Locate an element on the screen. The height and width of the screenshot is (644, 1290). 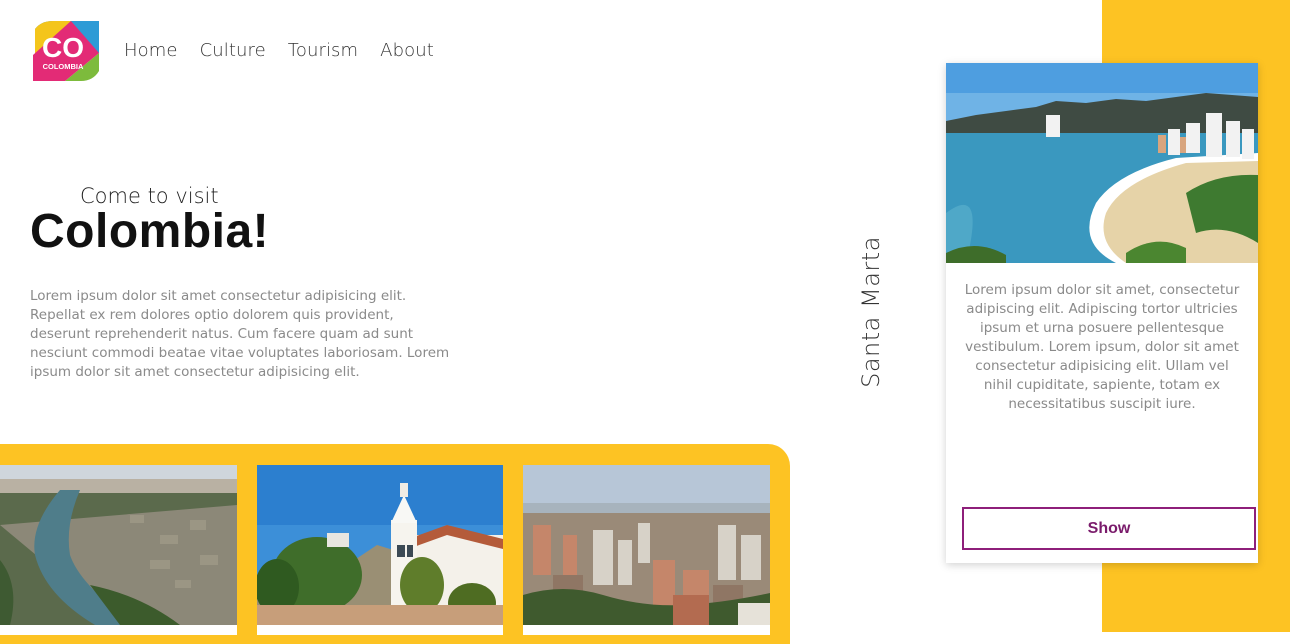
gallery-image-river-city is located at coordinates (118, 545).